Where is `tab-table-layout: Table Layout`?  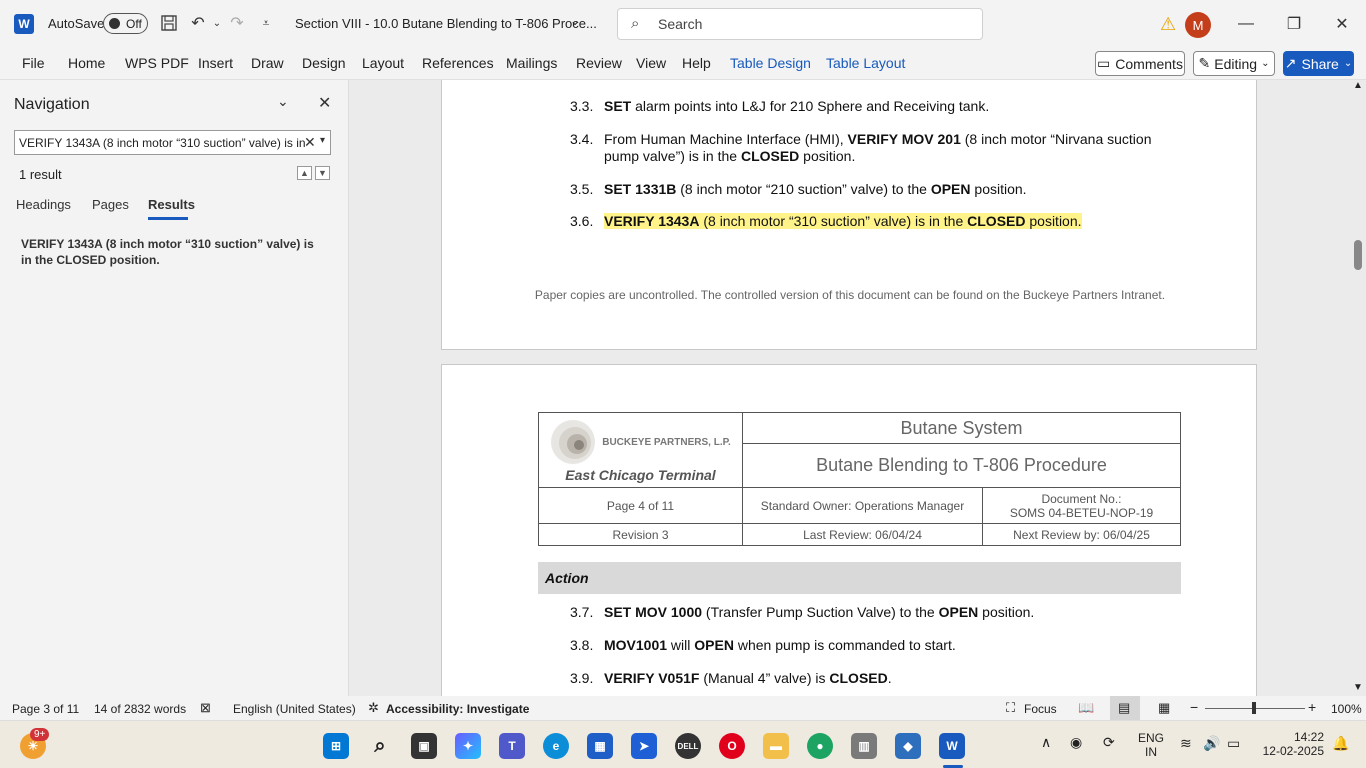
tab-table-layout: Table Layout is located at coordinates (865, 63).